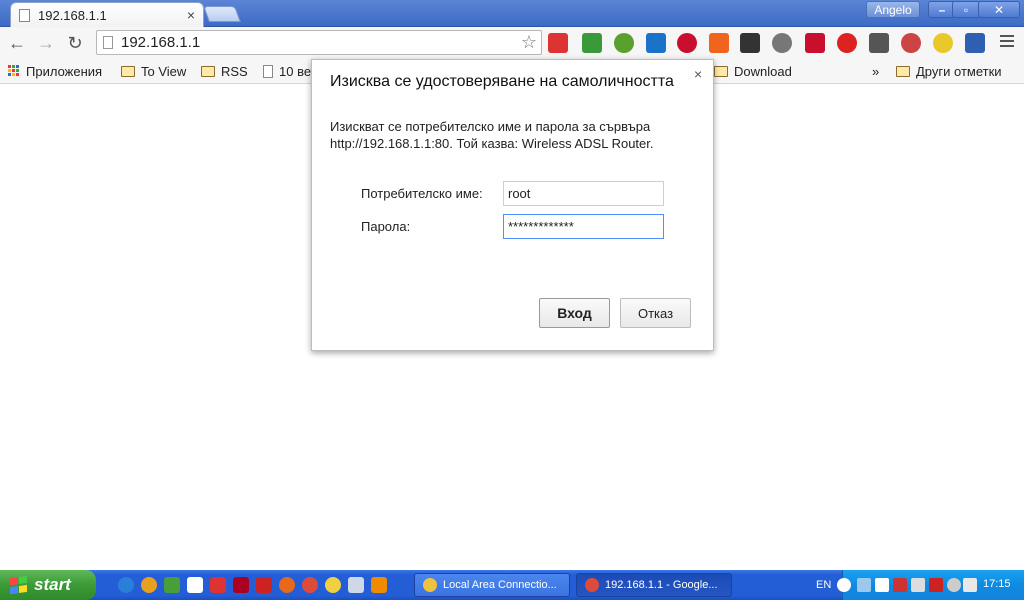 The image size is (1024, 600). I want to click on orange-extension-icon, so click(719, 43).